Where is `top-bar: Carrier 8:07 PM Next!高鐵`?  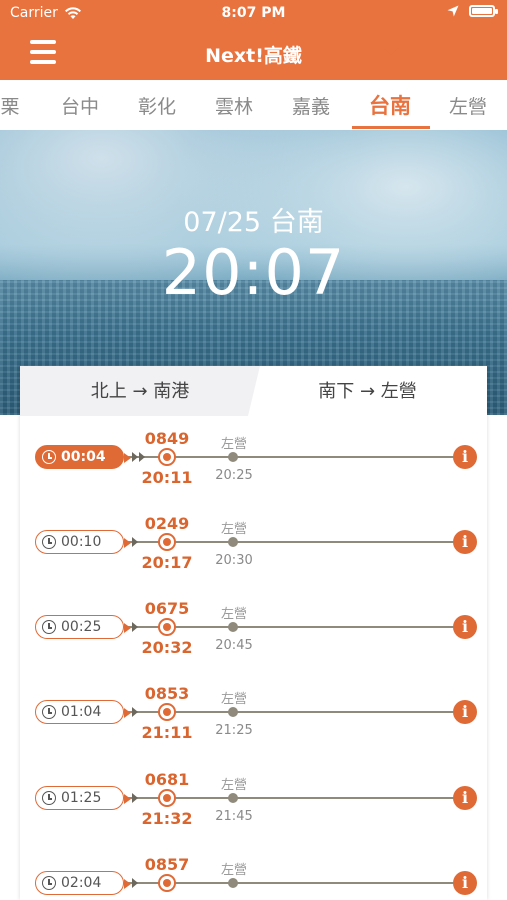 top-bar: Carrier 8:07 PM Next!高鐵 is located at coordinates (253, 40).